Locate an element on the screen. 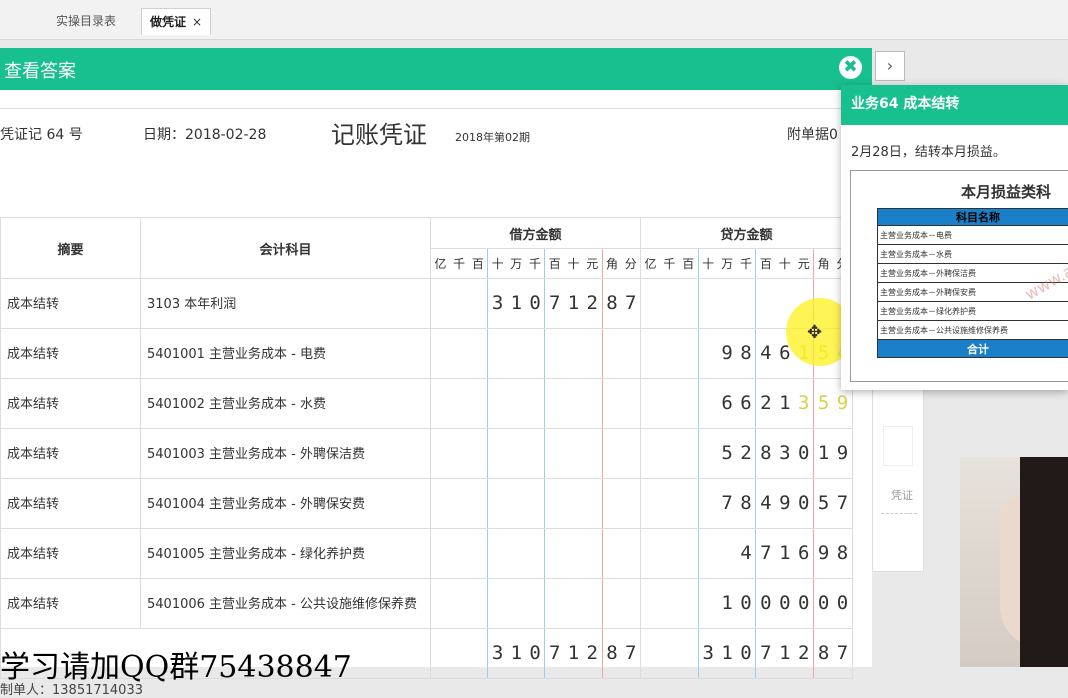 The height and width of the screenshot is (698, 1068). account-cell: 5401004 主营业务成本 - 外聘保安费 is located at coordinates (286, 504).